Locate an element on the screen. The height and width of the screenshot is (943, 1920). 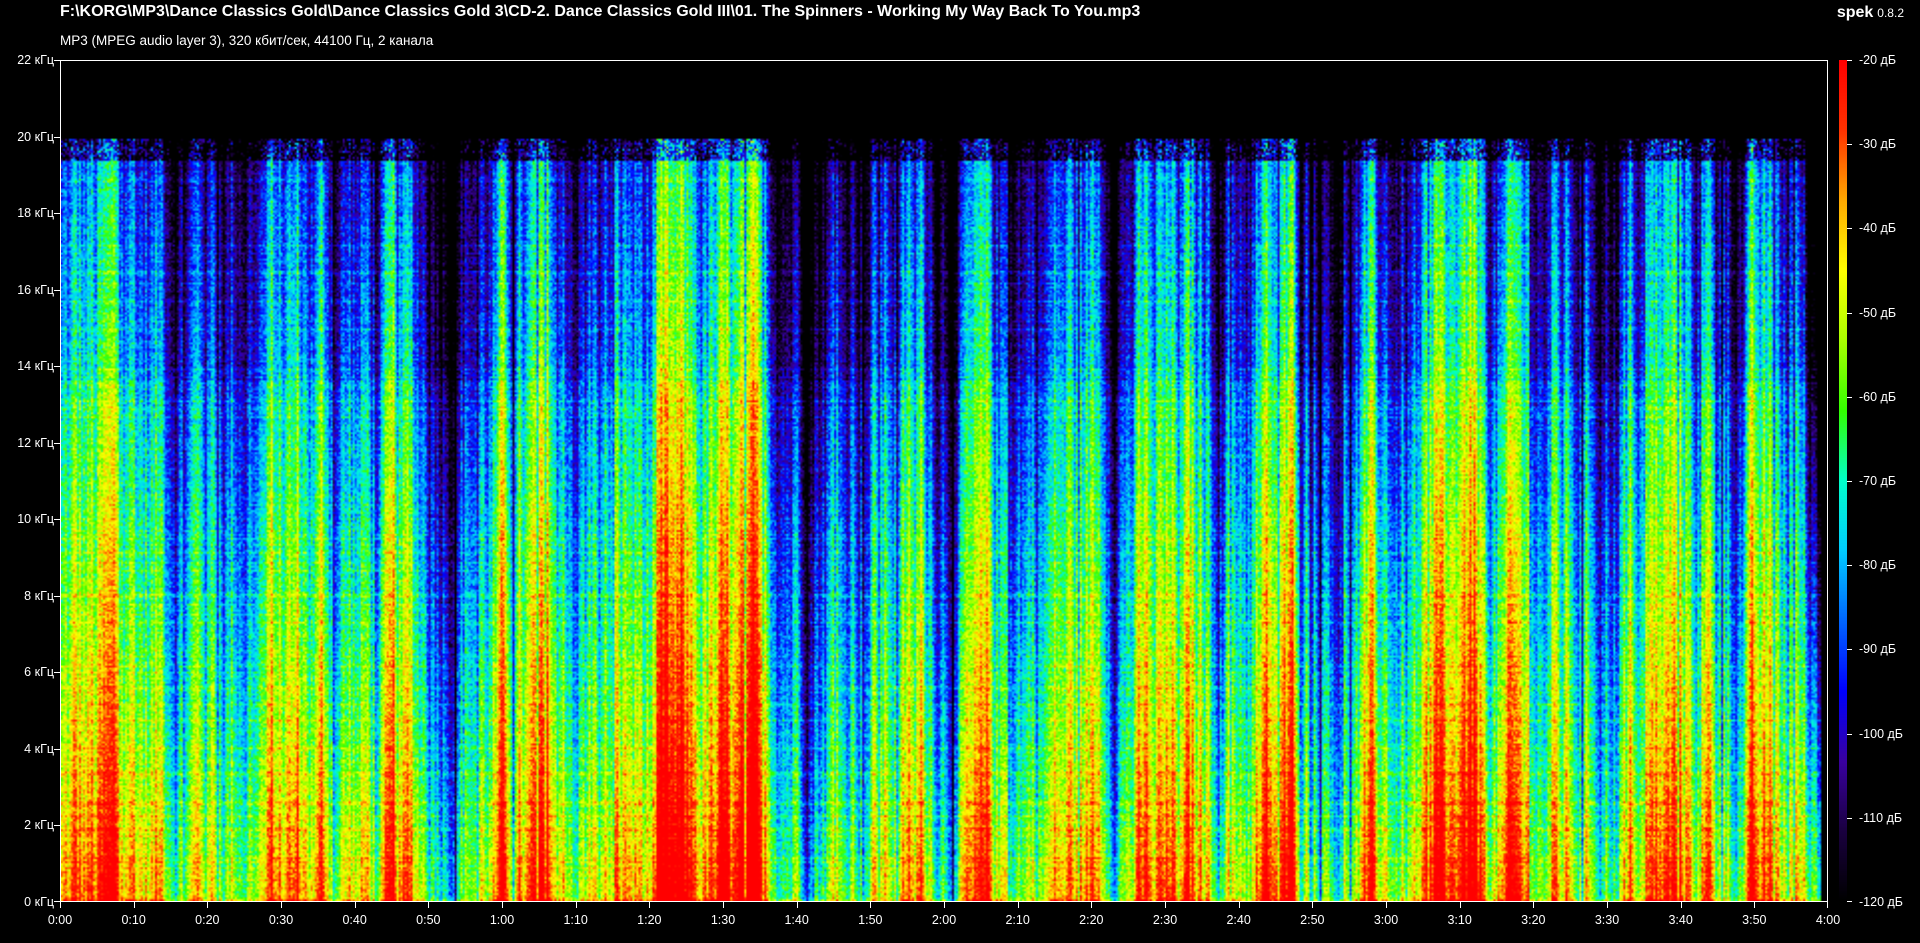
colorbar-tick-label: -120 дБ is located at coordinates (1881, 902).